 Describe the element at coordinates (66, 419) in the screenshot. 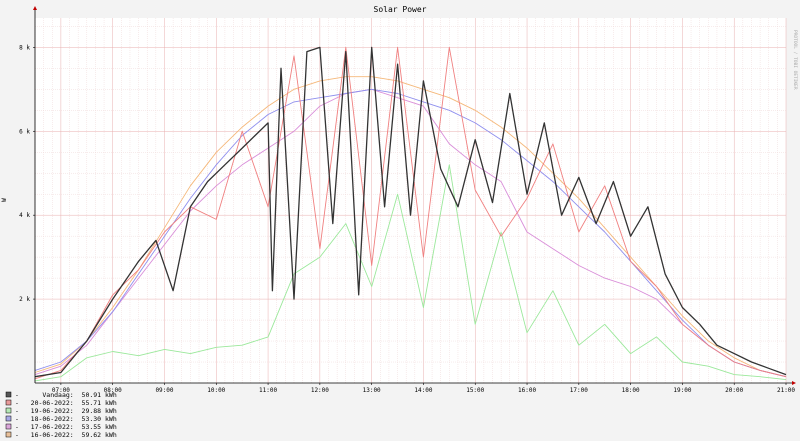

I see `legend-entry: - 18-06-2022: 53.30 kWh` at that location.